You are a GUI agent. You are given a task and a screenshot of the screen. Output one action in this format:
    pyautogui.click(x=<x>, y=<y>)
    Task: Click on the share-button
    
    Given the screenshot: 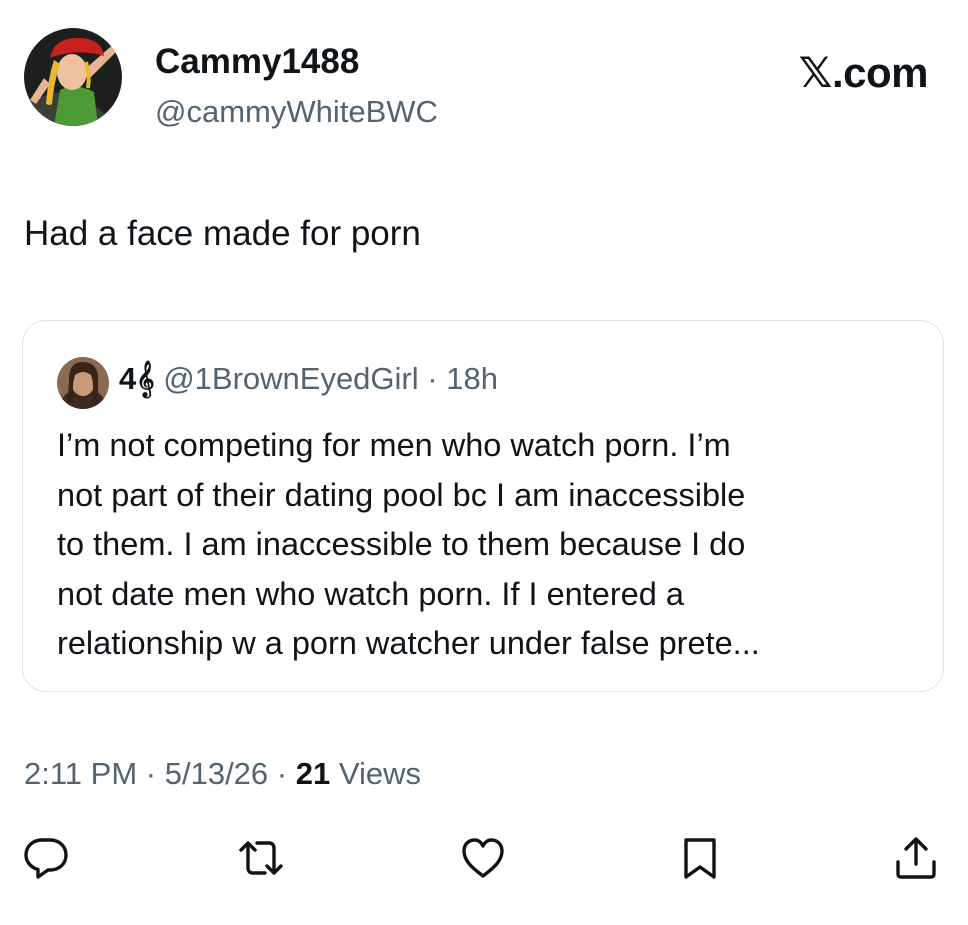 What is the action you would take?
    pyautogui.click(x=916, y=858)
    